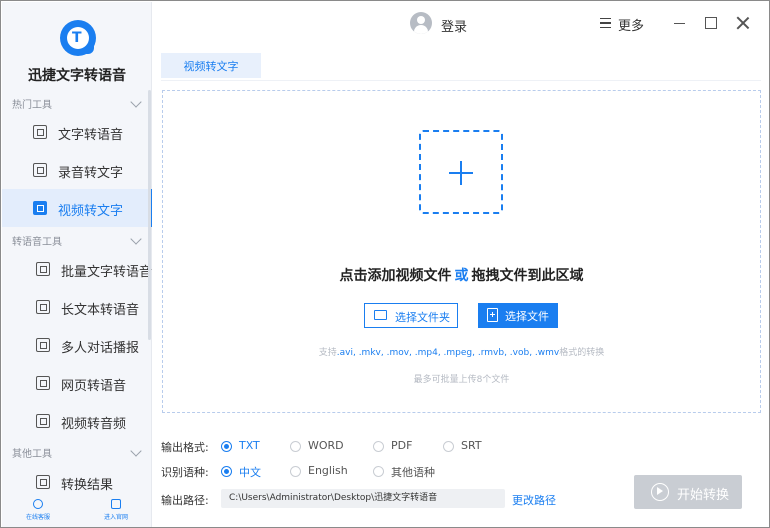 The image size is (770, 528). What do you see at coordinates (38, 504) in the screenshot?
I see `headset-icon` at bounding box center [38, 504].